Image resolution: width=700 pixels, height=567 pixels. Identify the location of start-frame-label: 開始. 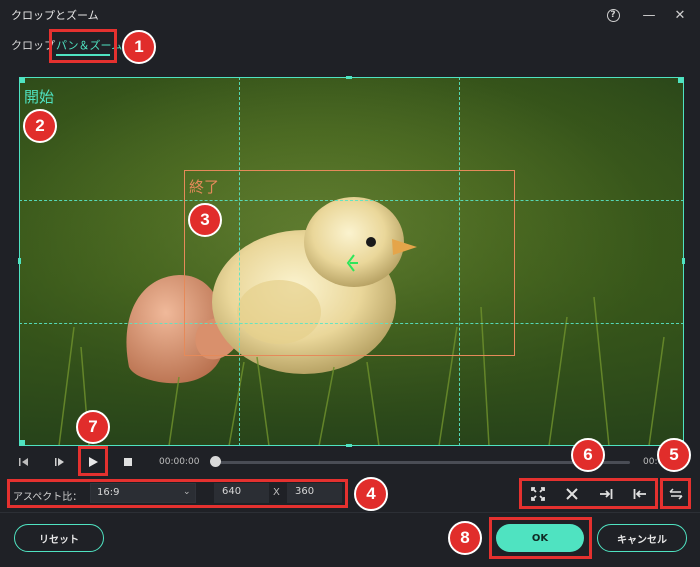
(39, 97).